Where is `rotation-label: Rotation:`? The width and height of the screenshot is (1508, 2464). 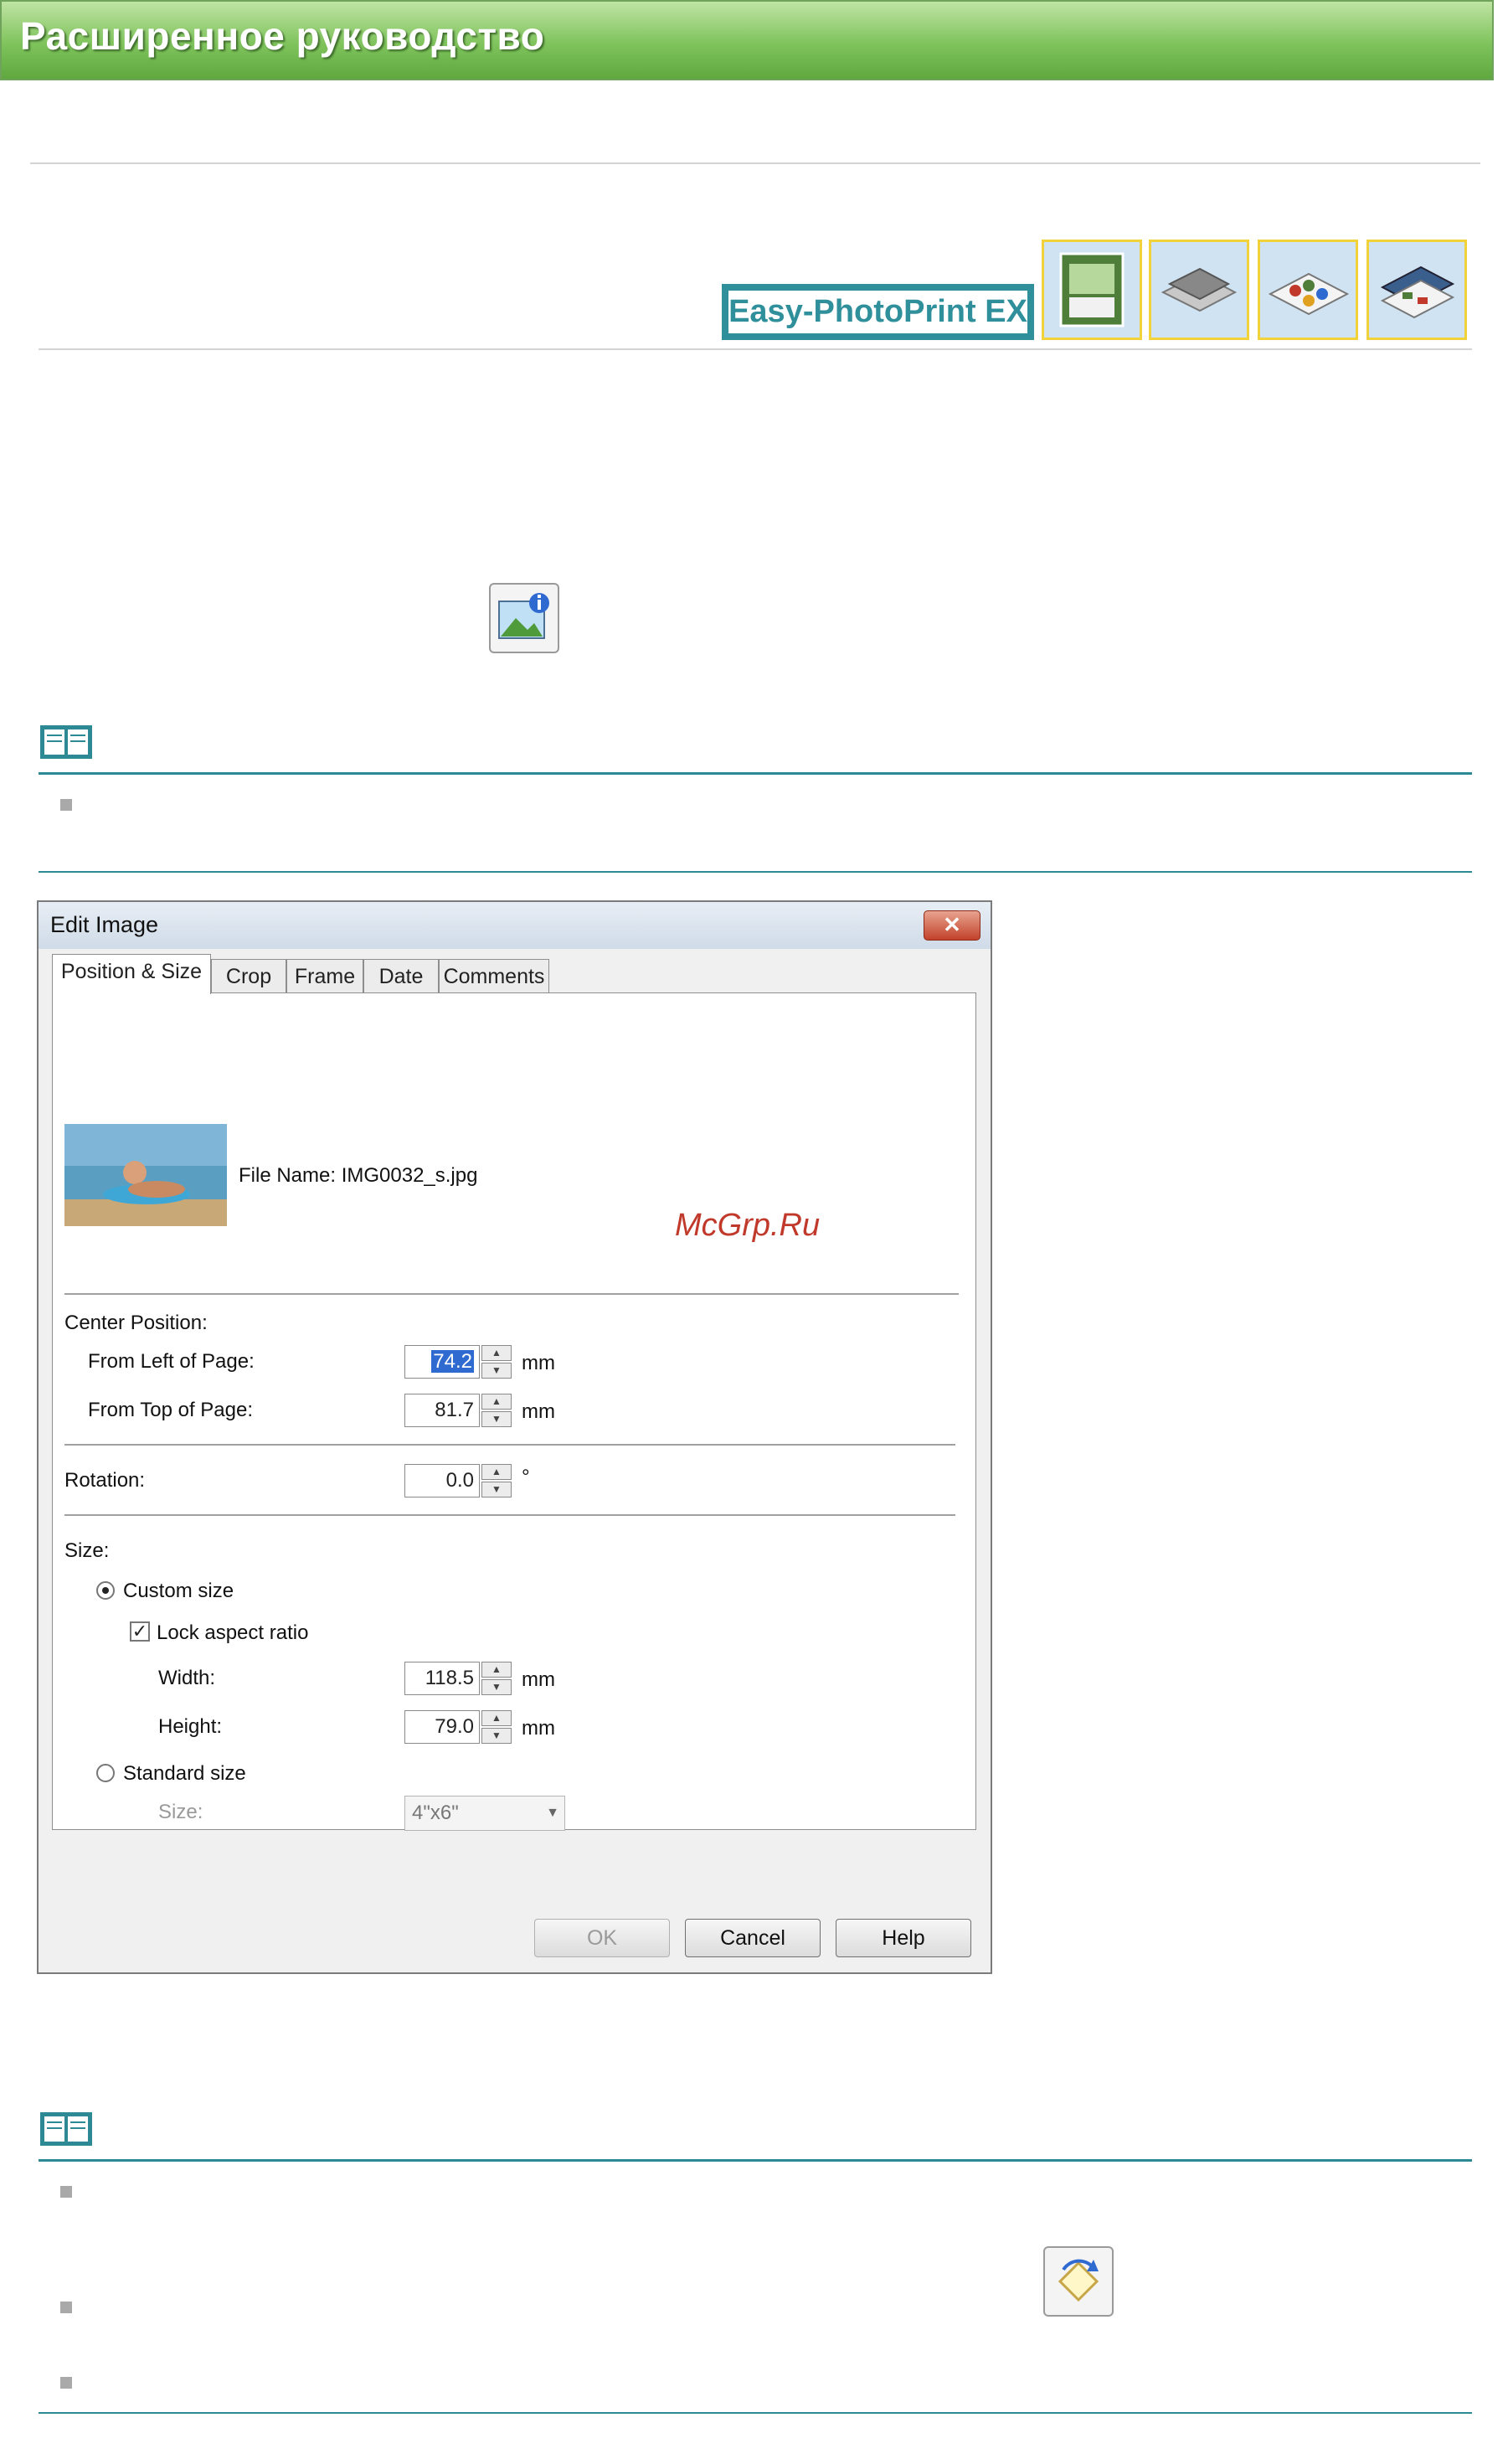
rotation-label: Rotation: is located at coordinates (105, 1480).